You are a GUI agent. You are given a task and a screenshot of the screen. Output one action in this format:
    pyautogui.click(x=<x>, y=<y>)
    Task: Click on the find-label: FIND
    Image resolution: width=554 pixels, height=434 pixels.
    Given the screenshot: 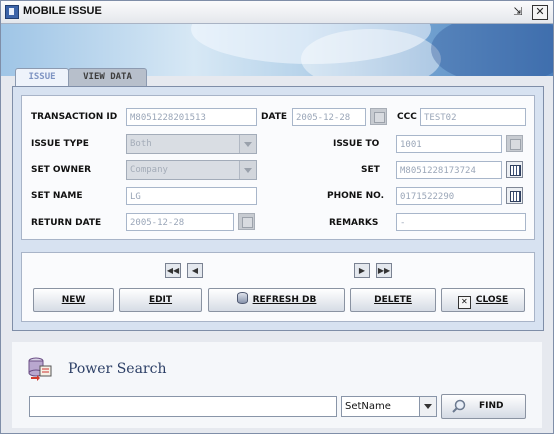 What is the action you would take?
    pyautogui.click(x=491, y=406)
    